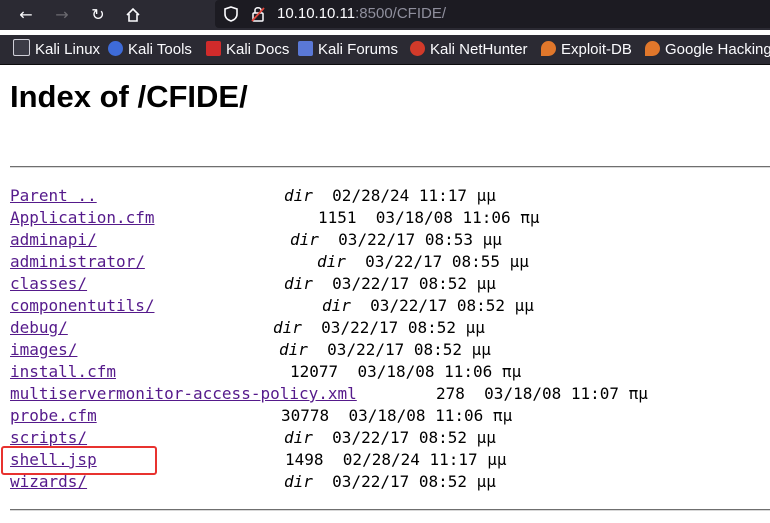 The image size is (770, 523). I want to click on entry-meta: dir 03/22/17 08:53 μμ, so click(396, 240).